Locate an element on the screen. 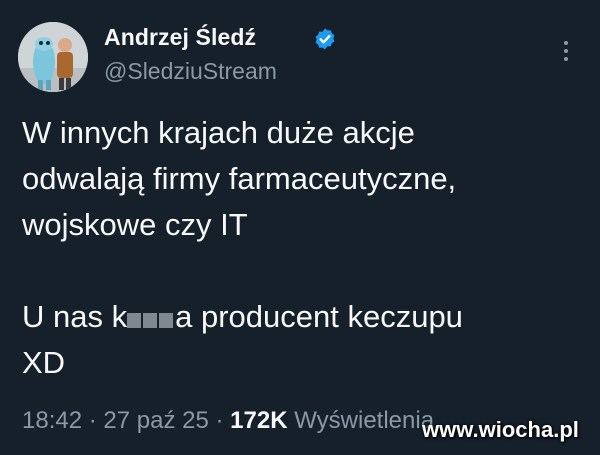 This screenshot has height=455, width=600. author-name: Andrzej Śledź is located at coordinates (180, 37).